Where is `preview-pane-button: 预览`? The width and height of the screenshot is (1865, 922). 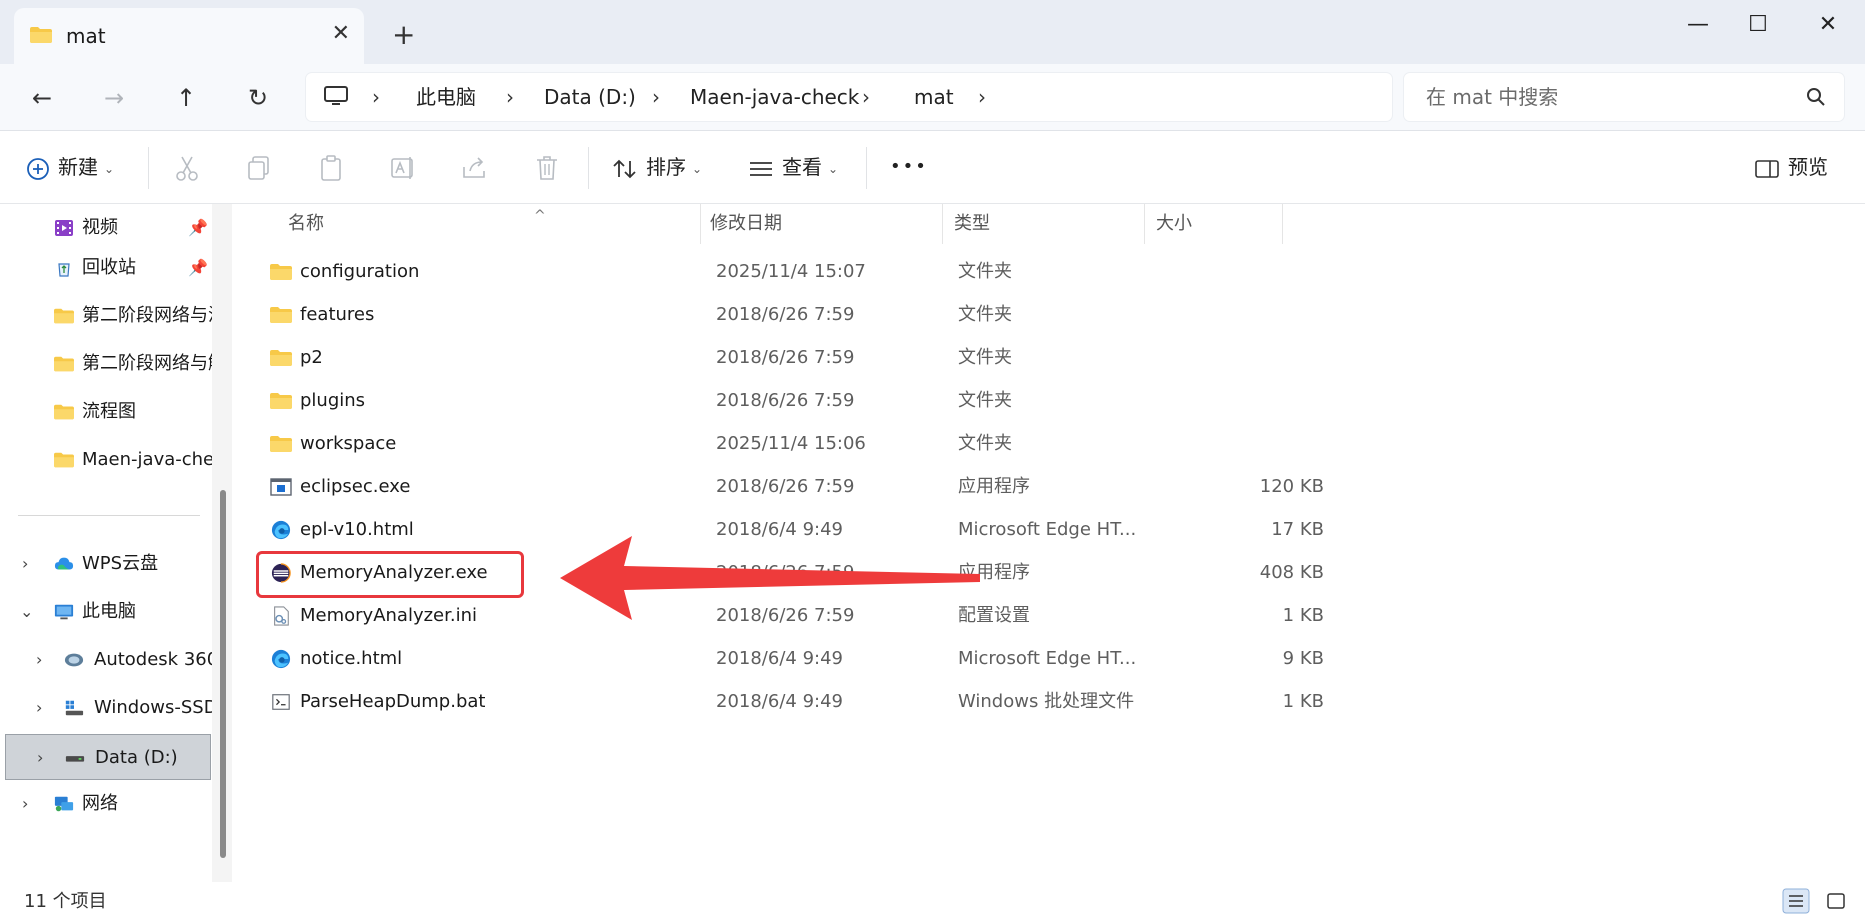
preview-pane-button: 预览 is located at coordinates (1791, 167).